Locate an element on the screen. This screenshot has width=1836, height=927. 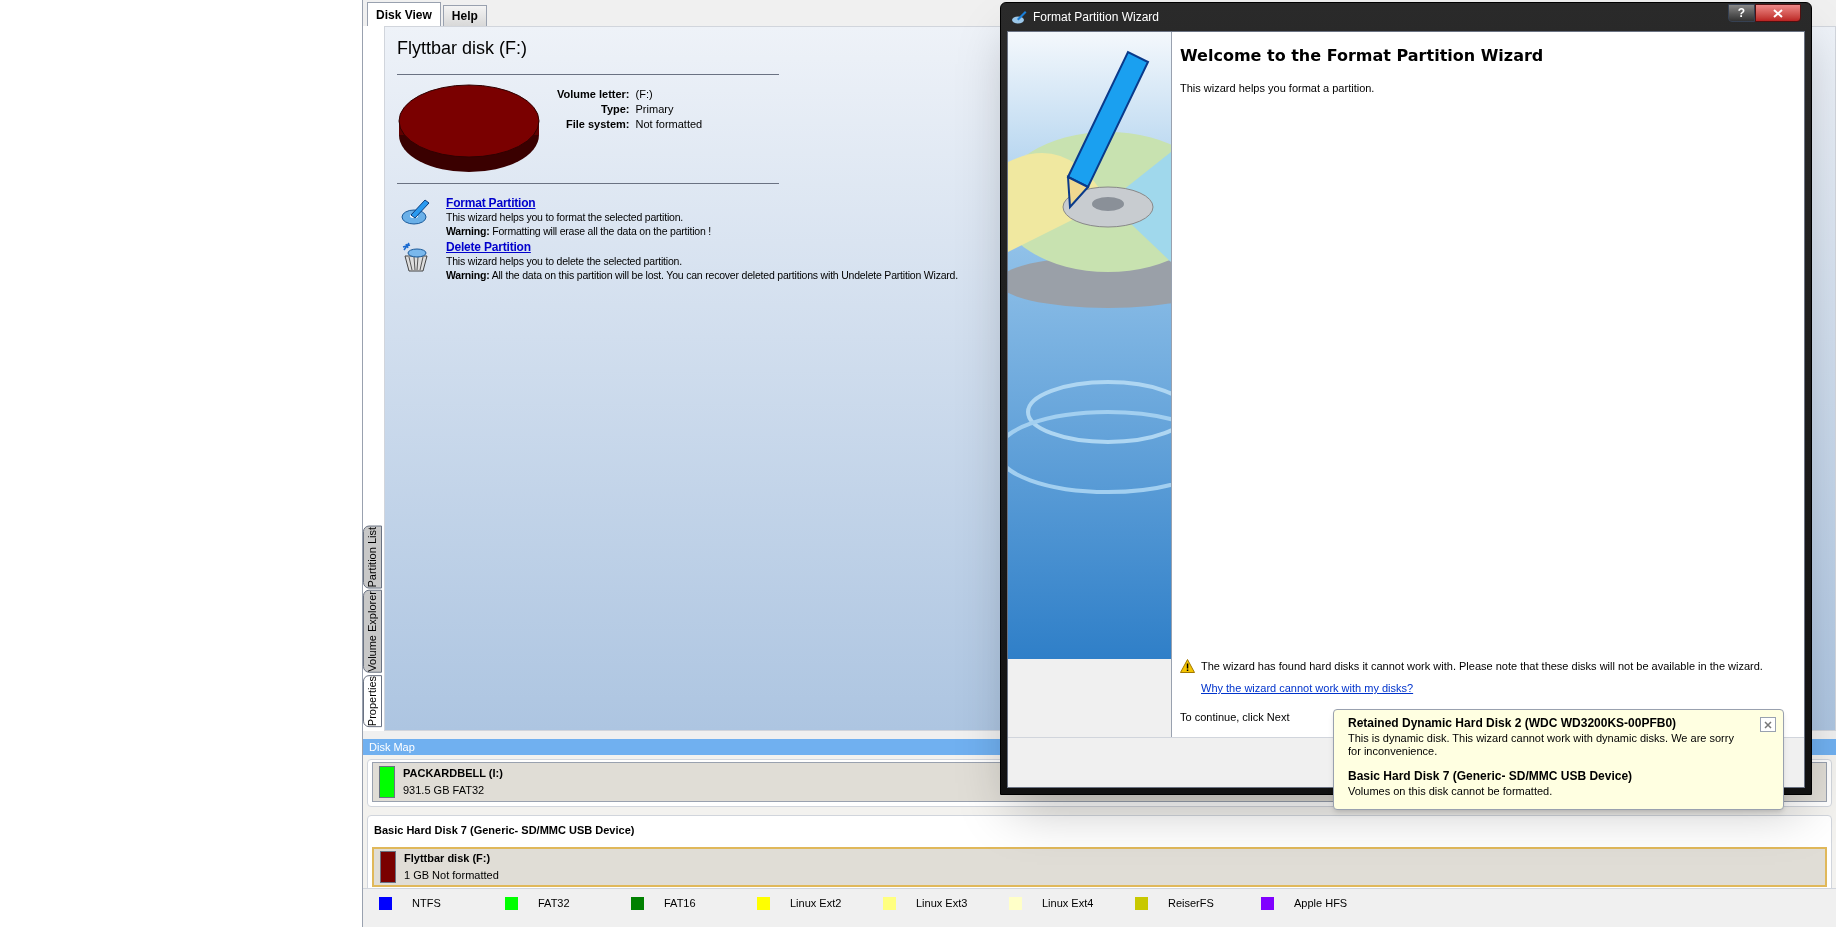
legend-label: FAT32 is located at coordinates (554, 904).